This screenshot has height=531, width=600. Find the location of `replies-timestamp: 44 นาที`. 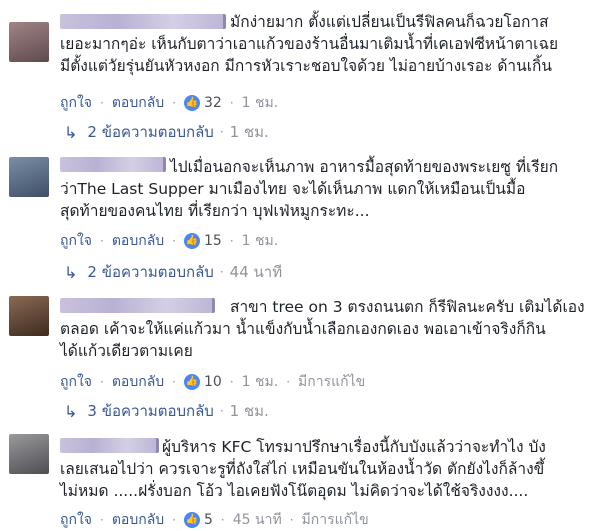

replies-timestamp: 44 นาที is located at coordinates (256, 272).